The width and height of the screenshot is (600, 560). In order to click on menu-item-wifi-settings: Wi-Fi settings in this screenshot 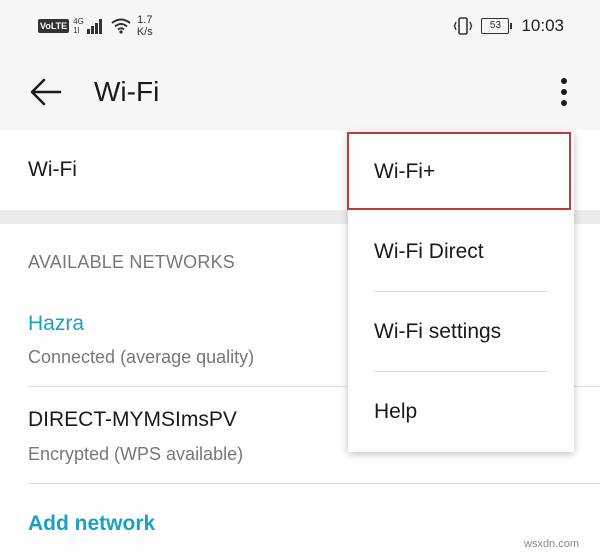, I will do `click(461, 332)`.